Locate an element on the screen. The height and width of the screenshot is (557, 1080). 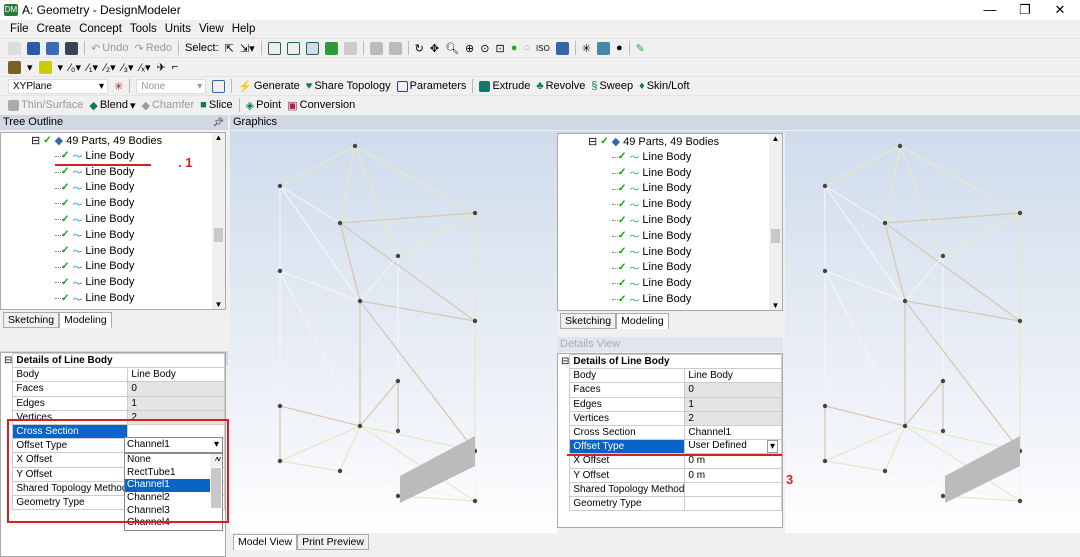
details-row: Y Offset 0 m is located at coordinates (670, 475).